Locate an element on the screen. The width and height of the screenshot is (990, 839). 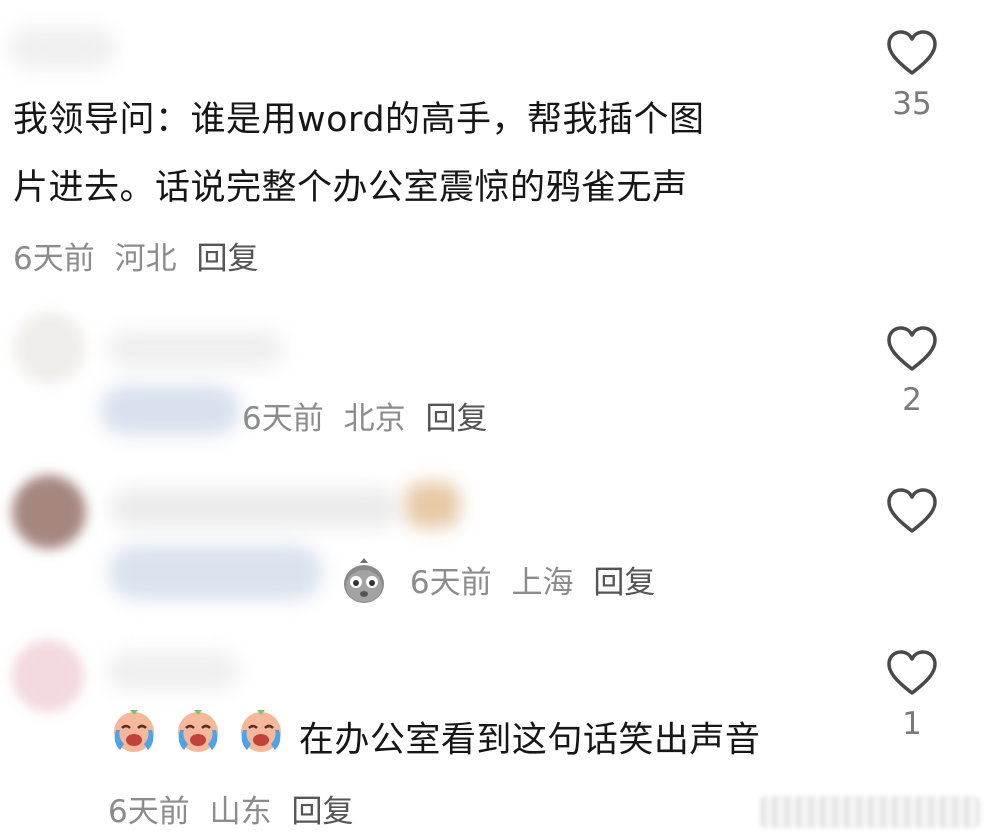
like-button: 2 is located at coordinates (912, 372).